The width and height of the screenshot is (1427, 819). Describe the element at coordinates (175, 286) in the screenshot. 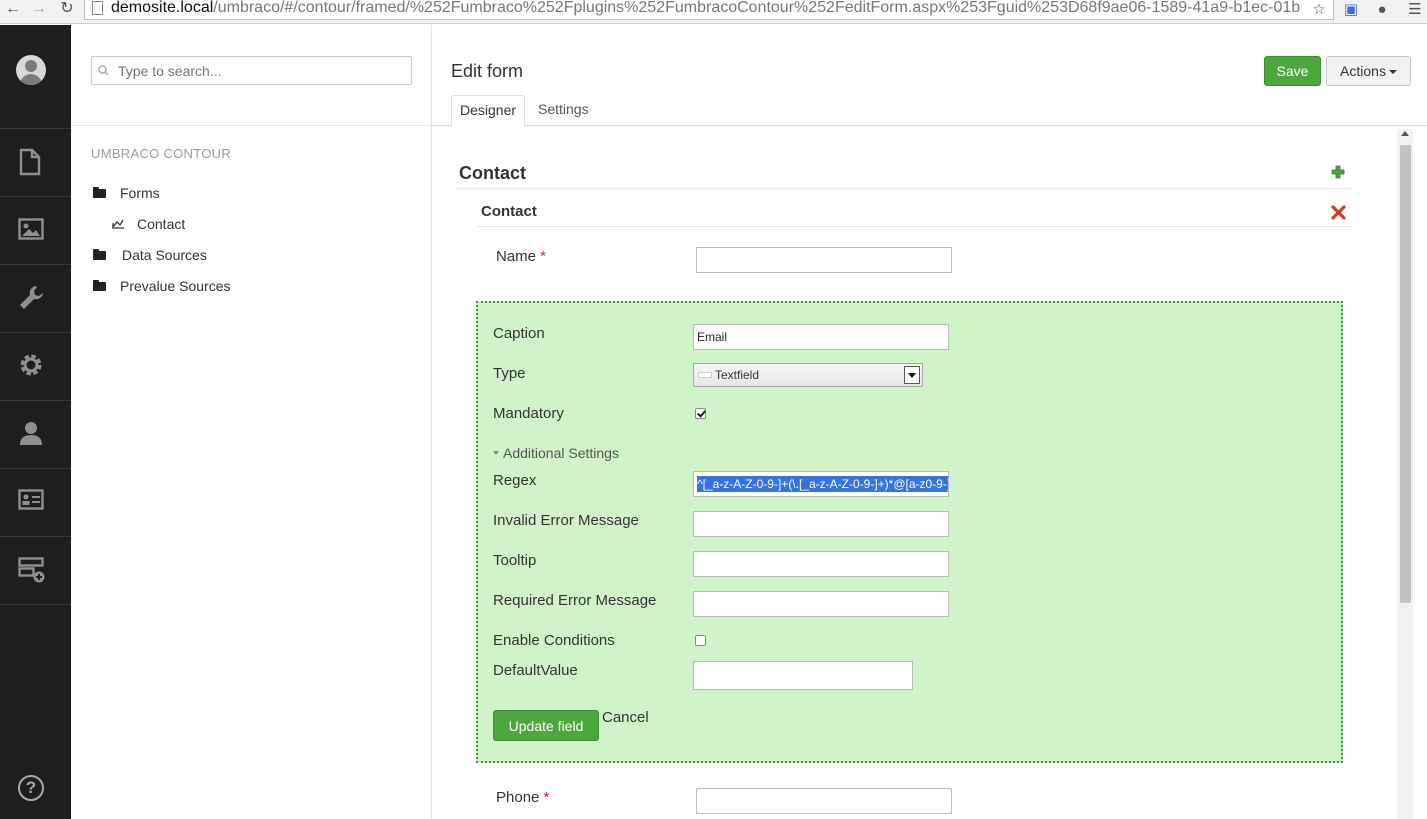

I see `tree-node-label: Prevalue Sources` at that location.